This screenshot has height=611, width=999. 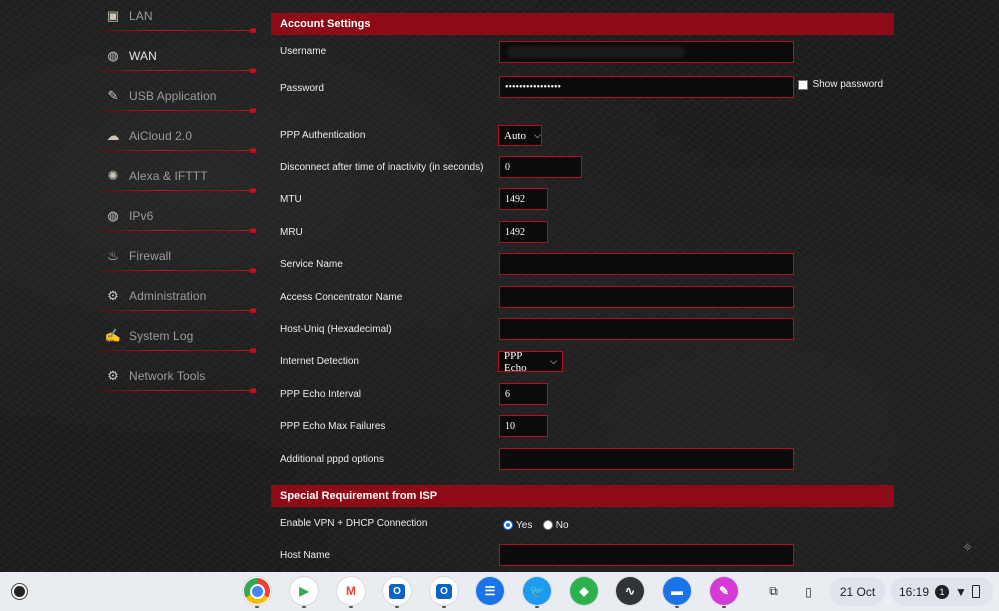 I want to click on notification-badge: 1, so click(x=942, y=591).